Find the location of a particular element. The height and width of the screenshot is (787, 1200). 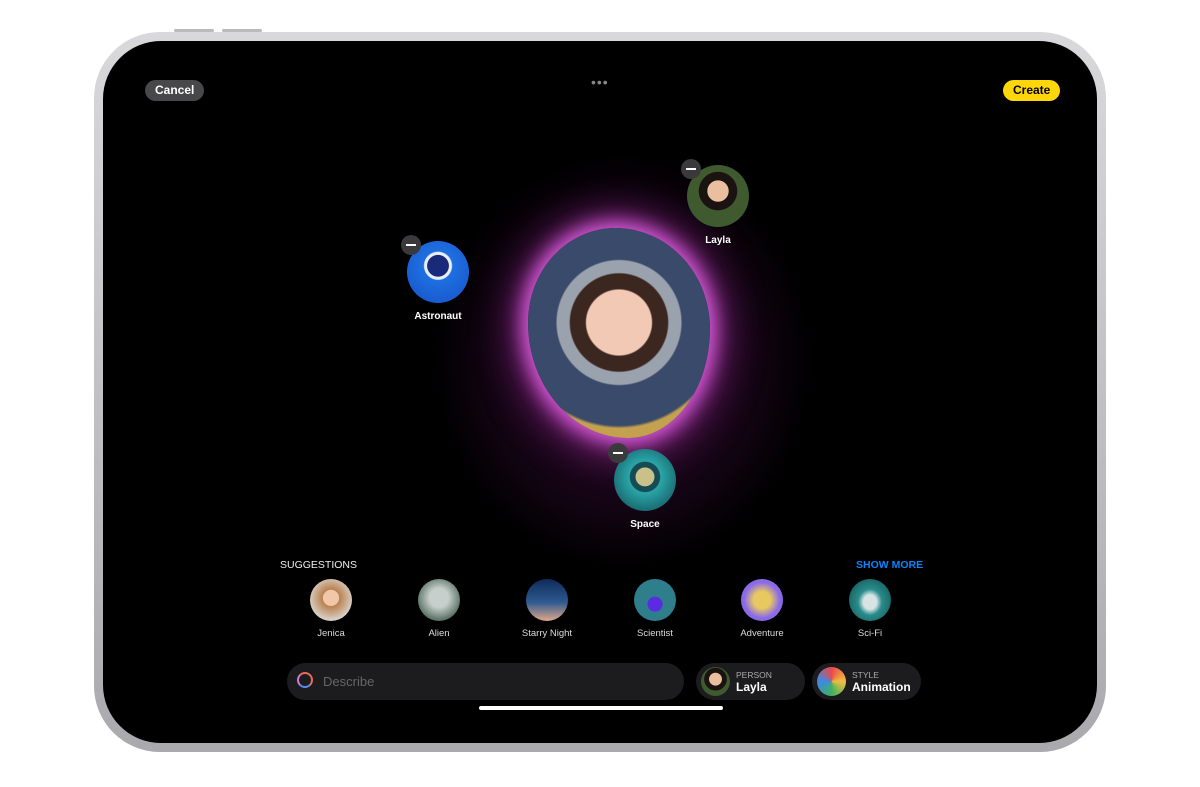

concept-layla: Layla is located at coordinates (718, 202).